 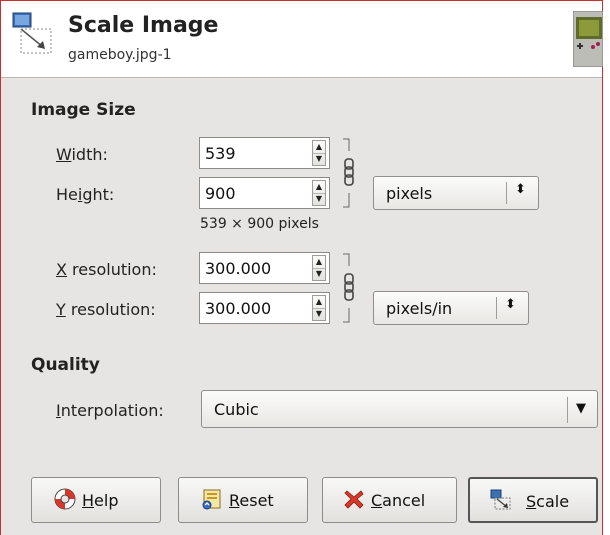 What do you see at coordinates (85, 194) in the screenshot?
I see `height-label: Height:` at bounding box center [85, 194].